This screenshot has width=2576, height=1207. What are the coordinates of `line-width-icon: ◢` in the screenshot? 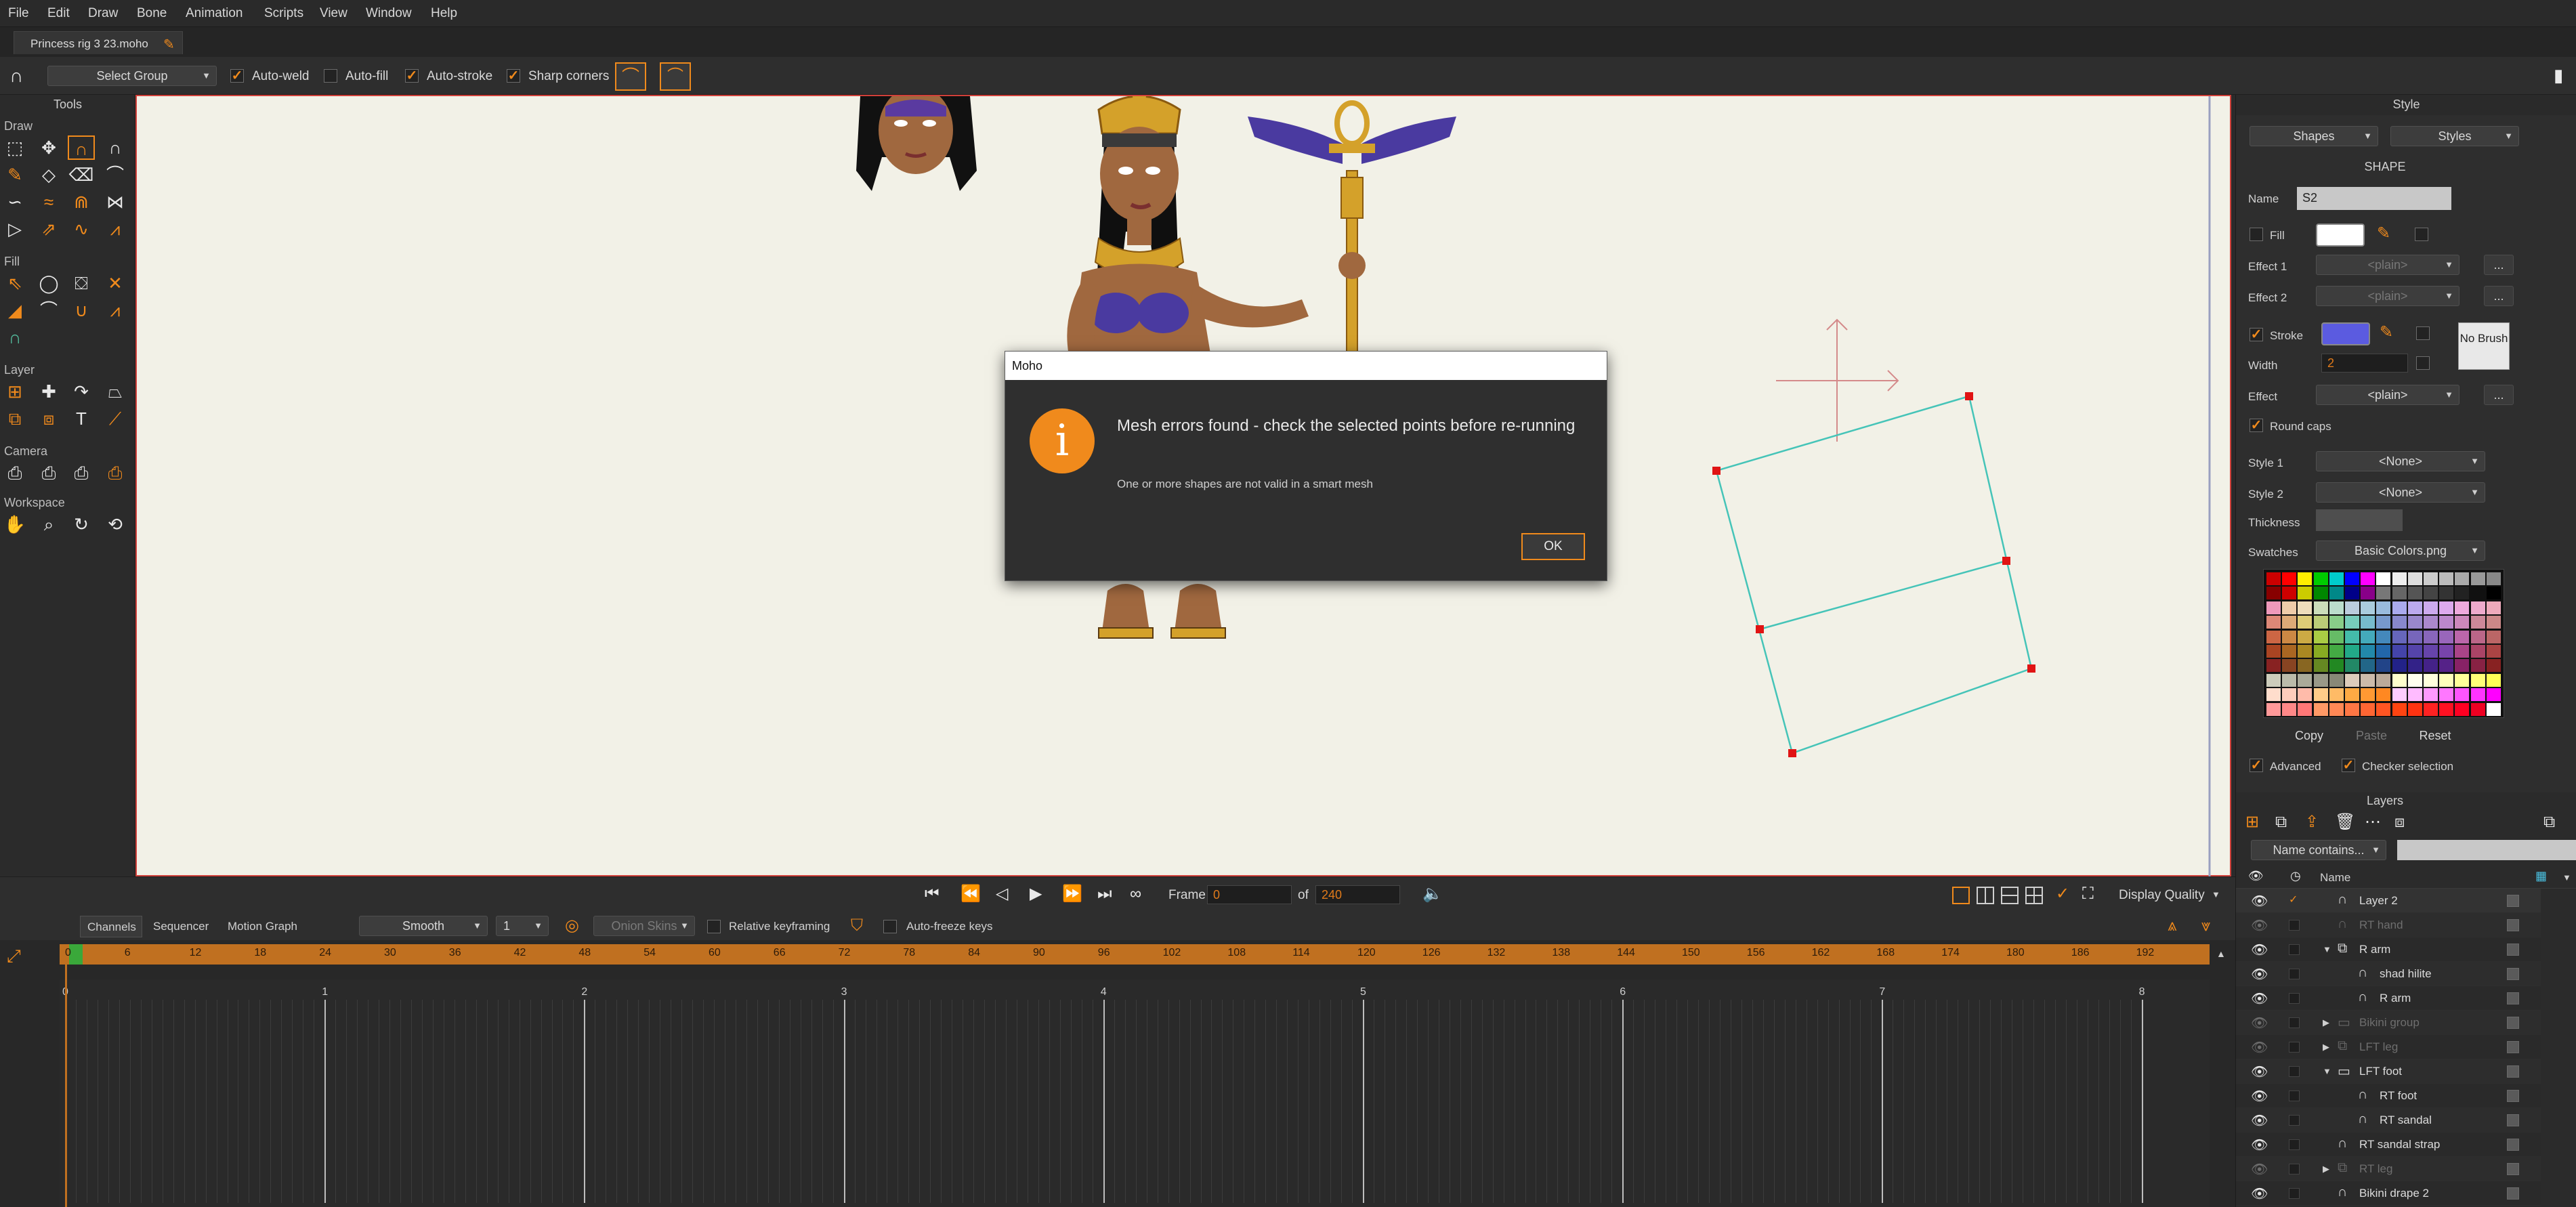 It's located at (14, 310).